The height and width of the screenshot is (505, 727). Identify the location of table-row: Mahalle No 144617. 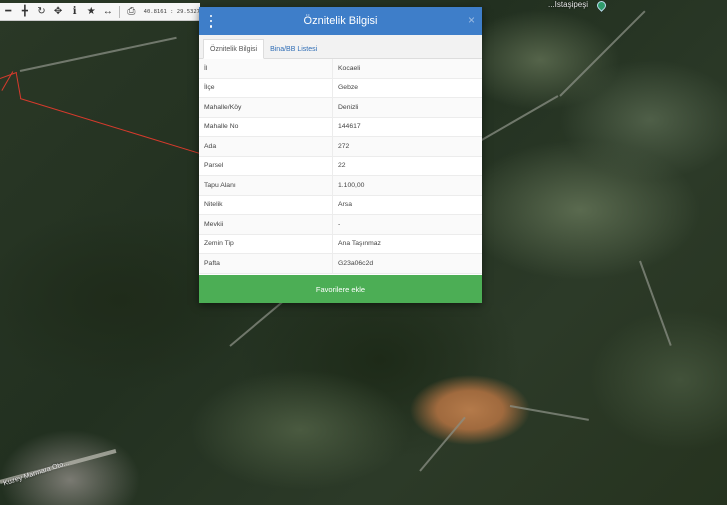
(340, 127).